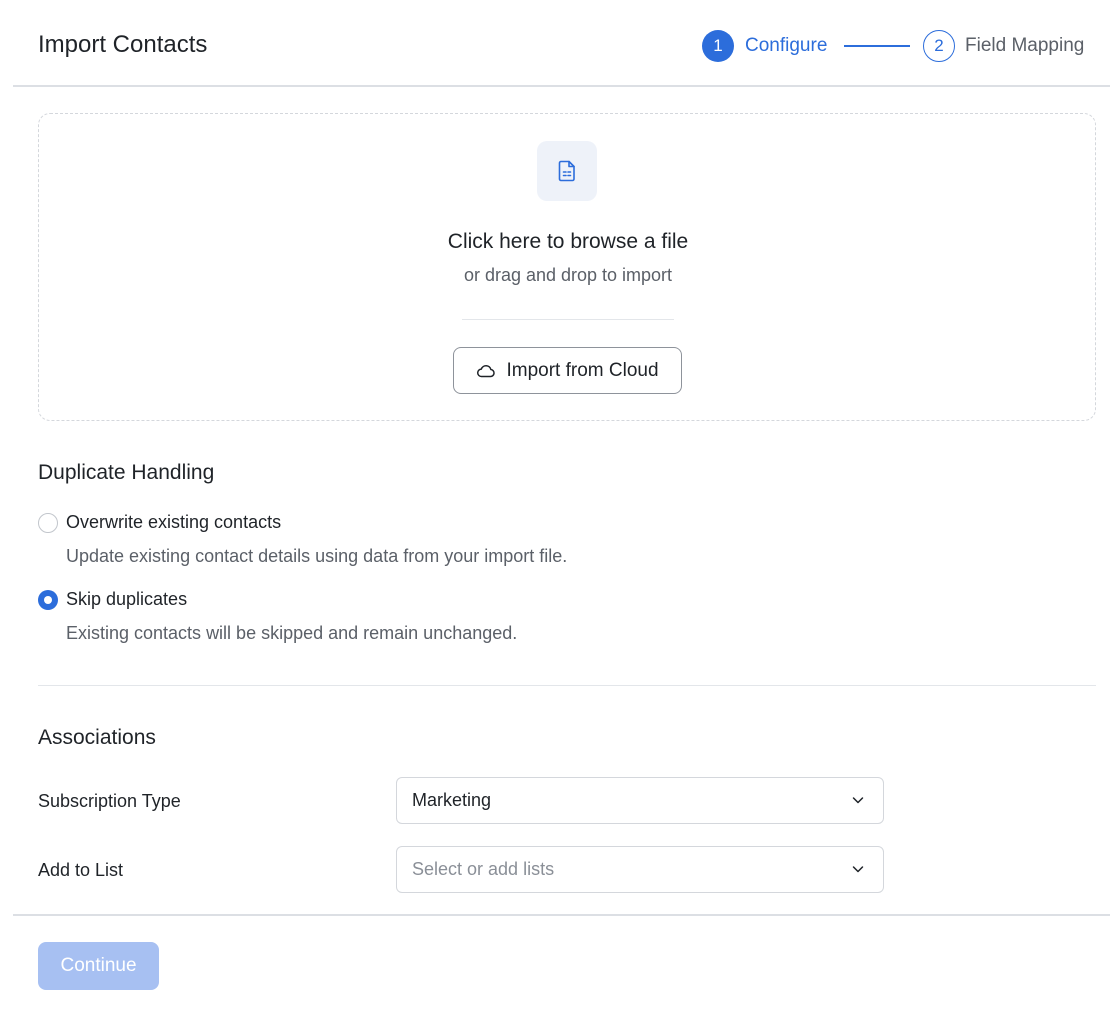 This screenshot has height=1025, width=1120. Describe the element at coordinates (561, 86) in the screenshot. I see `header-divider` at that location.